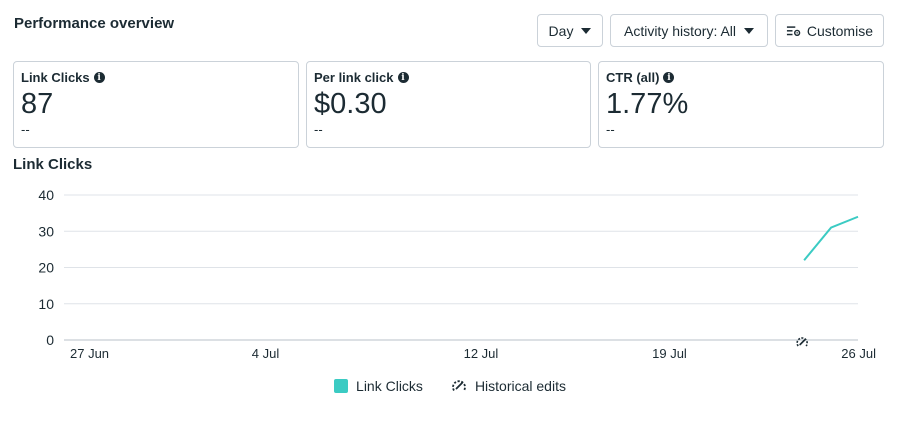  What do you see at coordinates (520, 386) in the screenshot?
I see `legend-label: Historical edits` at bounding box center [520, 386].